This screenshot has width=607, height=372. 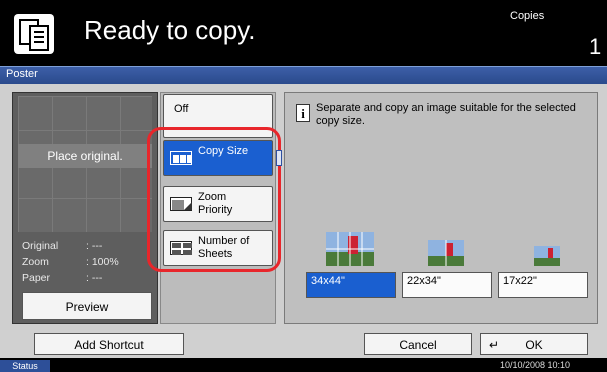 What do you see at coordinates (535, 365) in the screenshot?
I see `date-time: 10/10/2008 10:10` at bounding box center [535, 365].